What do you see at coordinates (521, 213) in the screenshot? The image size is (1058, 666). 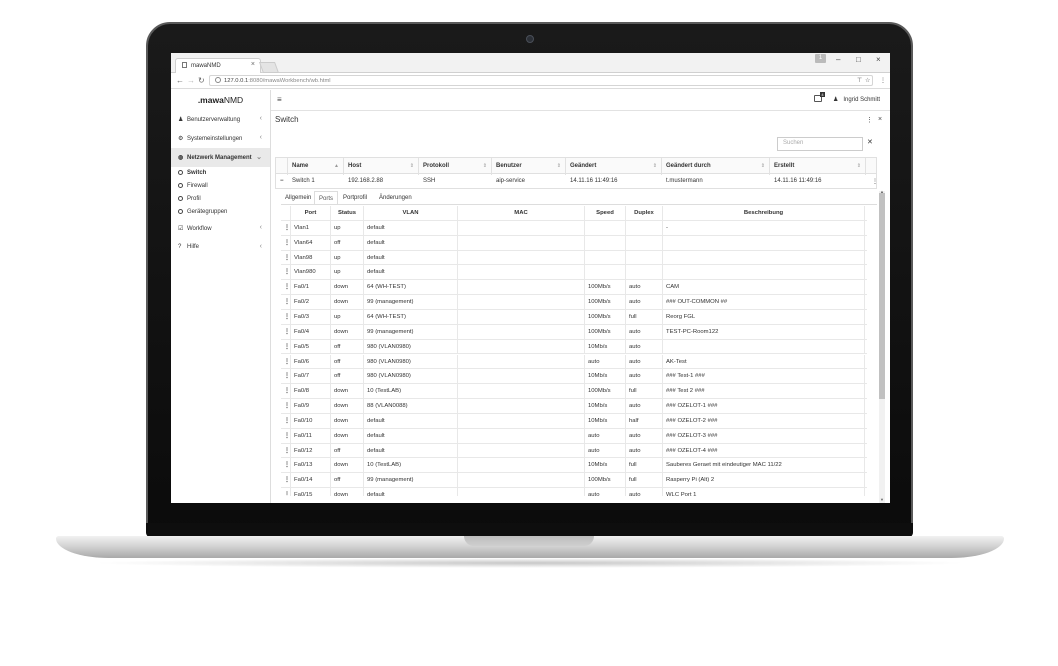 I see `column-header-mac: MAC` at bounding box center [521, 213].